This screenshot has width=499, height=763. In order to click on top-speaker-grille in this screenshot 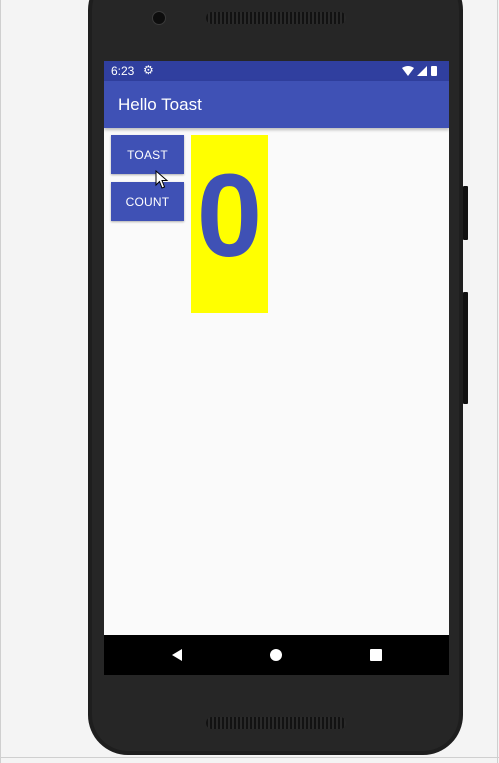, I will do `click(276, 18)`.